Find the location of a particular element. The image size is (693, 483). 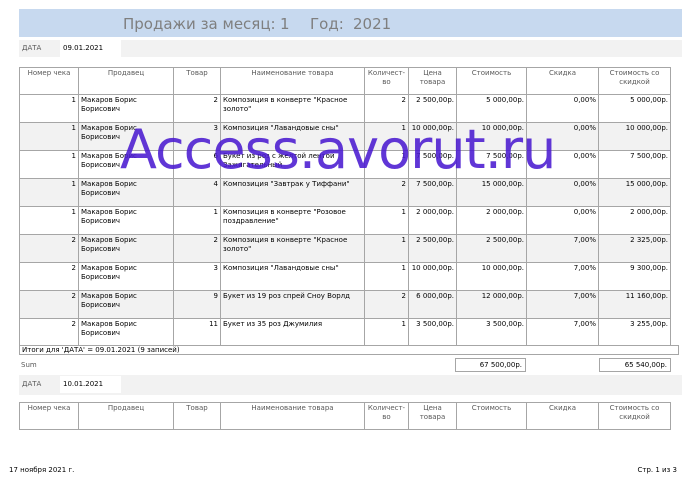

page-info: Стр. 1 из 3 is located at coordinates (657, 470).